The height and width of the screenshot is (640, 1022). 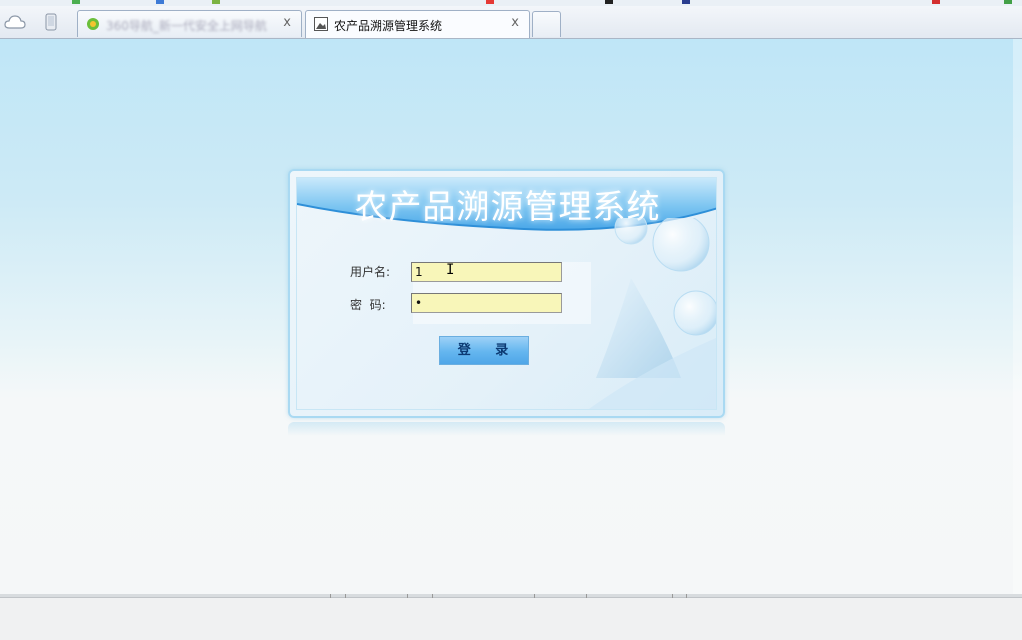 What do you see at coordinates (511, 617) in the screenshot?
I see `status-bar` at bounding box center [511, 617].